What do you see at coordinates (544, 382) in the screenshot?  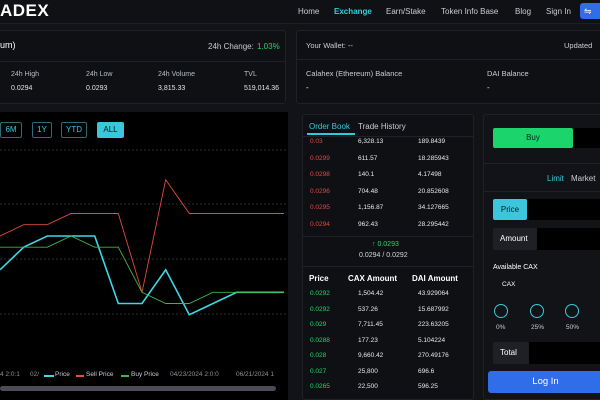 I see `log-in-button: Log In` at bounding box center [544, 382].